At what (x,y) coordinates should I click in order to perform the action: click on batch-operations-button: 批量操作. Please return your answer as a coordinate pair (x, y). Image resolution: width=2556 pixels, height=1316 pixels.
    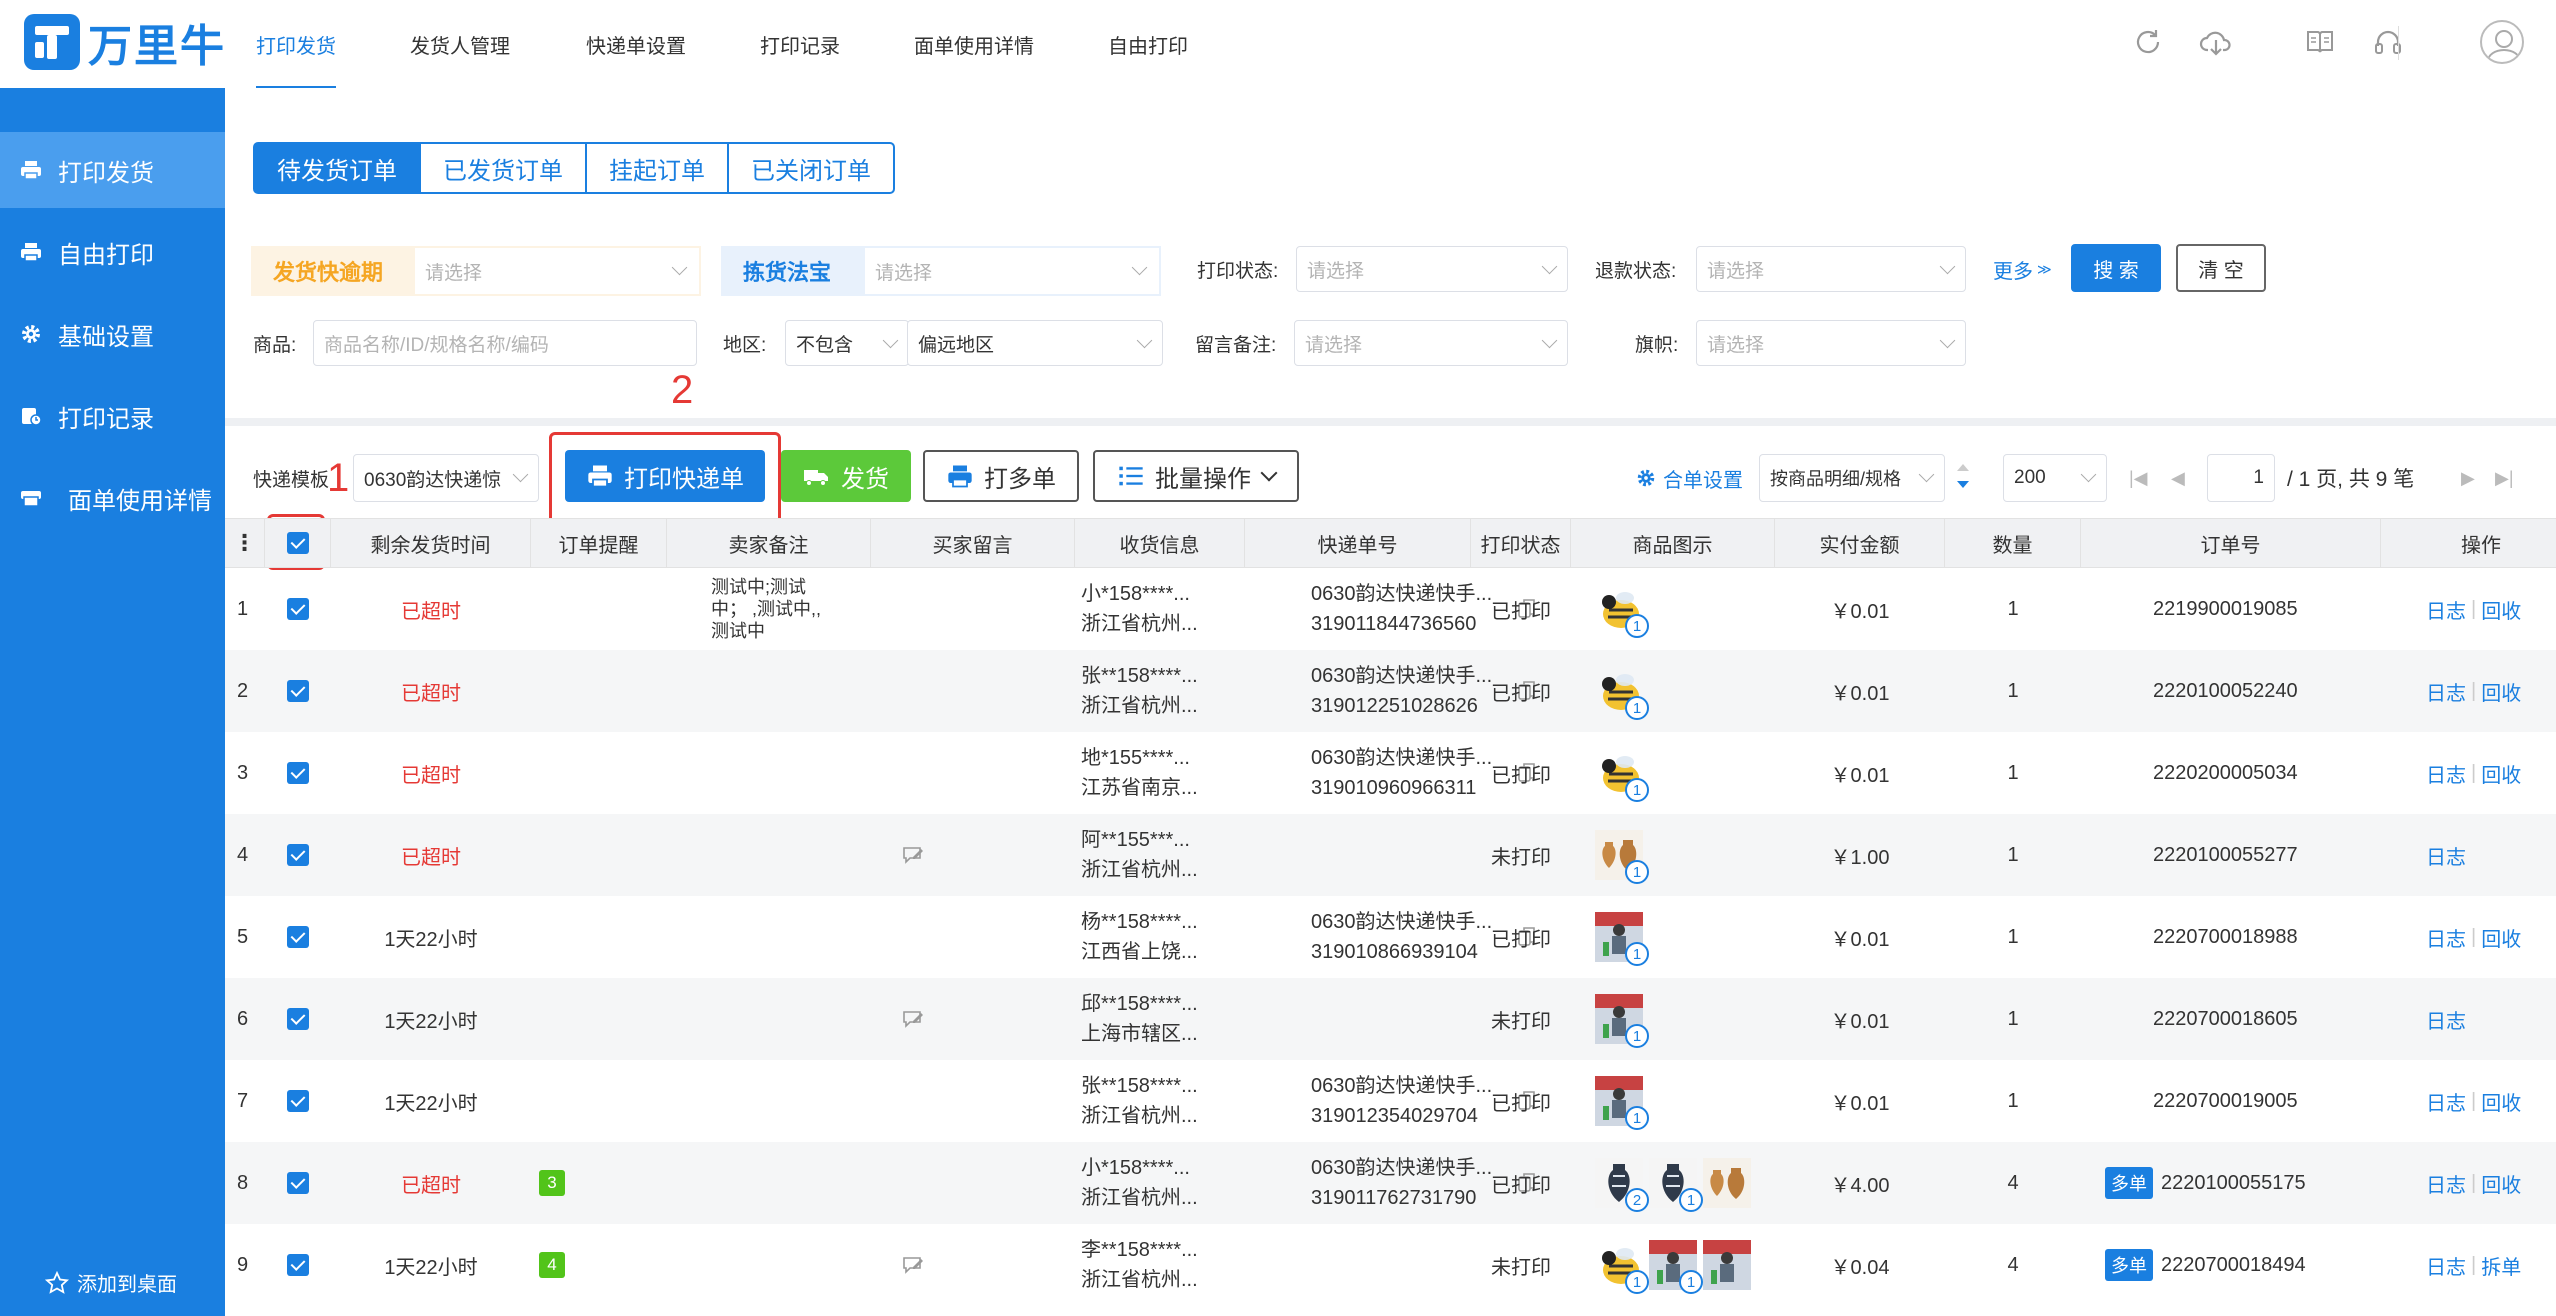
    Looking at the image, I should click on (1196, 476).